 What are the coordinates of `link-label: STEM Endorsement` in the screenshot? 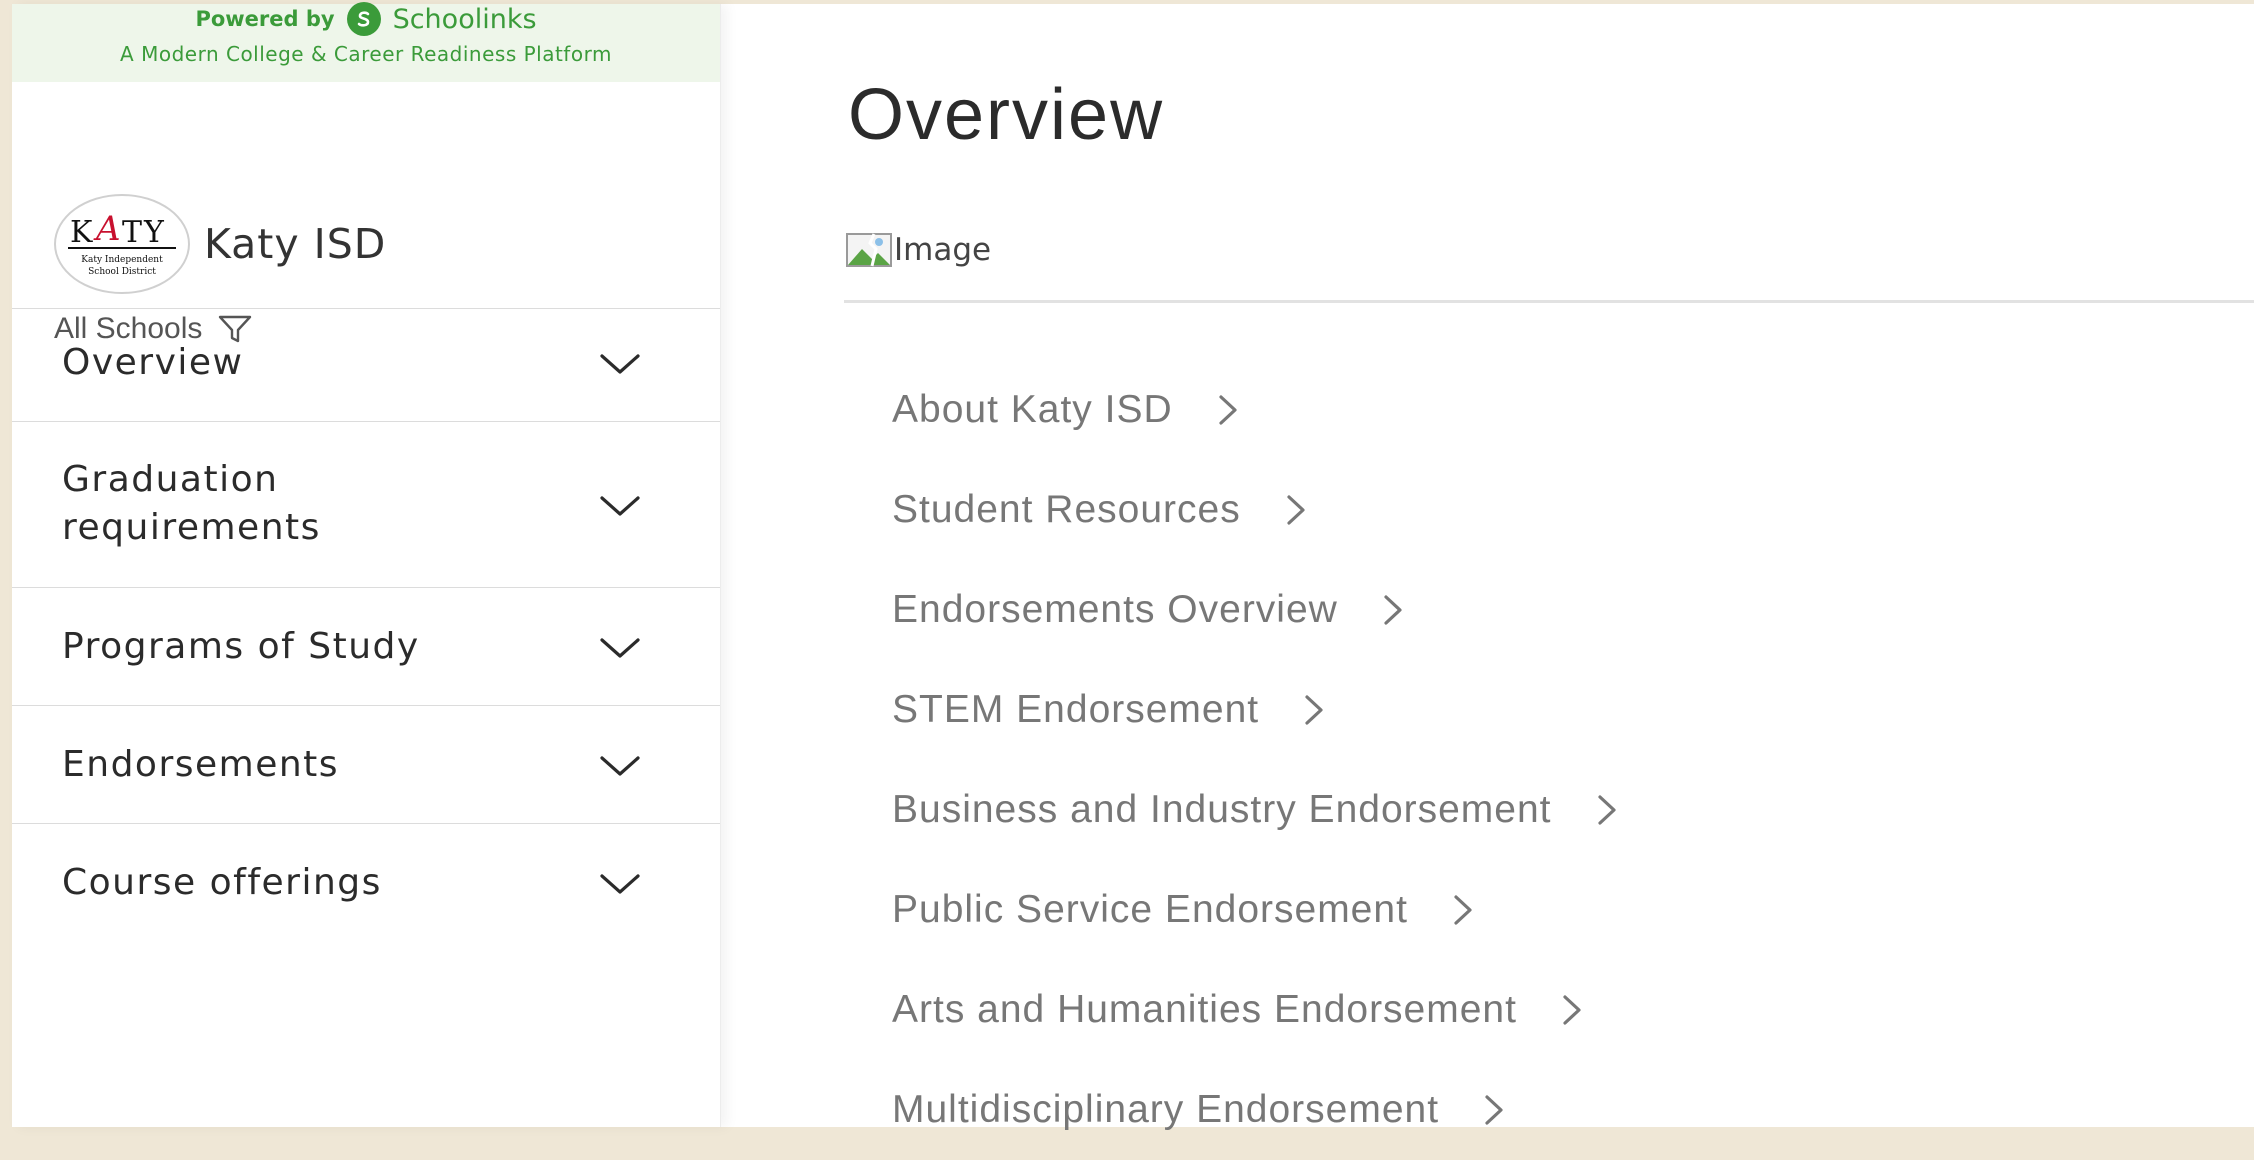 It's located at (1076, 709).